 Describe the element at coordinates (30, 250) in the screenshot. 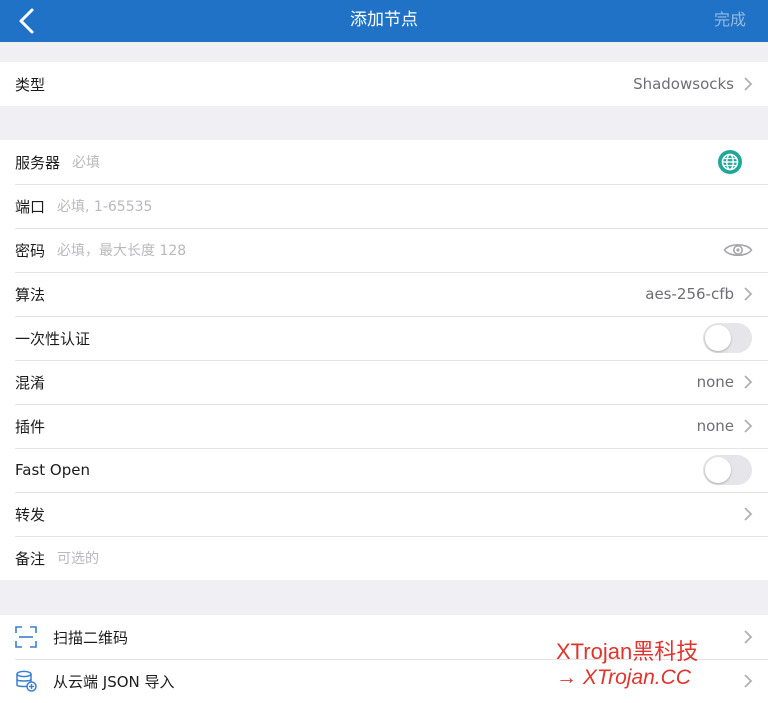

I see `password-label: 密码` at that location.